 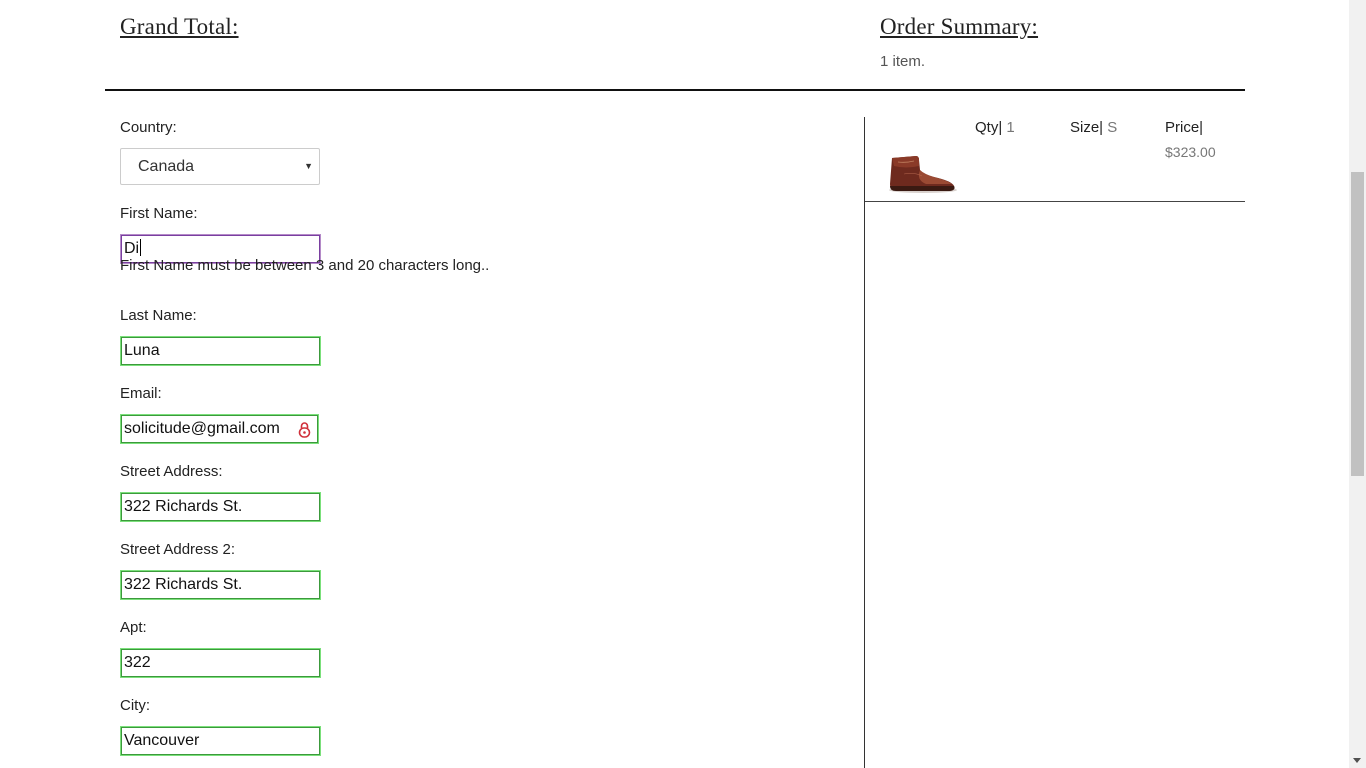 I want to click on street-address-field: Street Address: 322 Richards St., so click(x=220, y=492).